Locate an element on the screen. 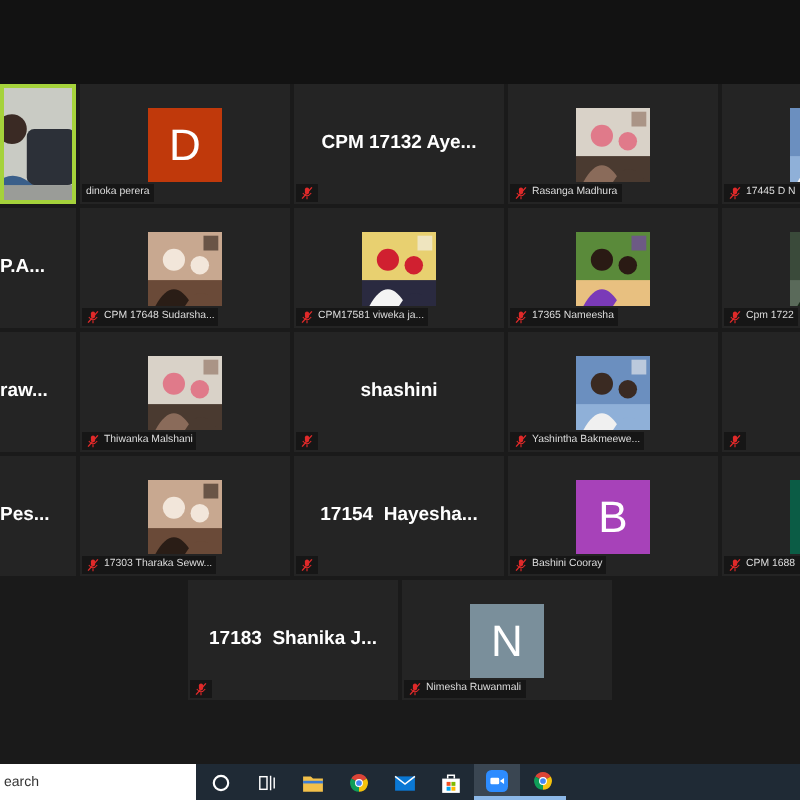  taskbar-button is located at coordinates (497, 782).